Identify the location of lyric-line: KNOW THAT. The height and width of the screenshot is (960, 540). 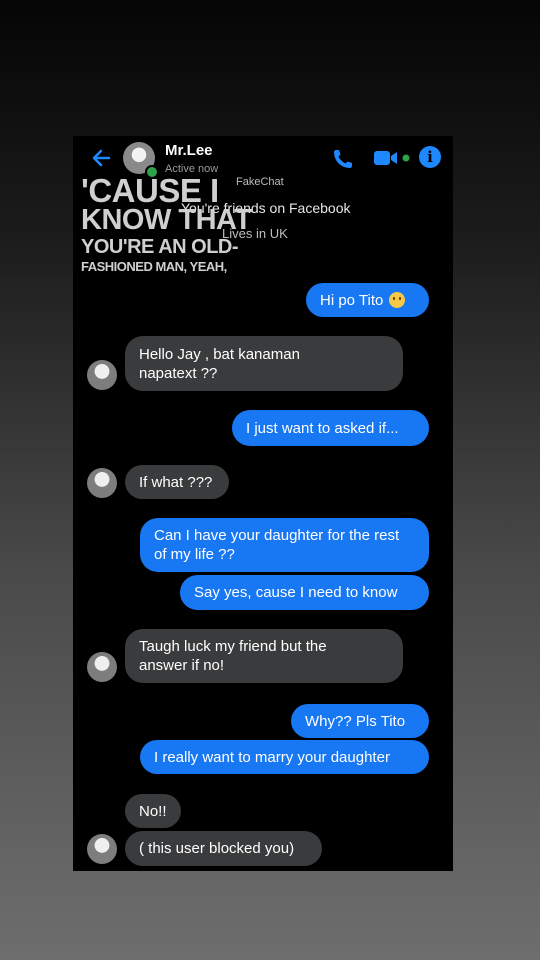
(166, 220).